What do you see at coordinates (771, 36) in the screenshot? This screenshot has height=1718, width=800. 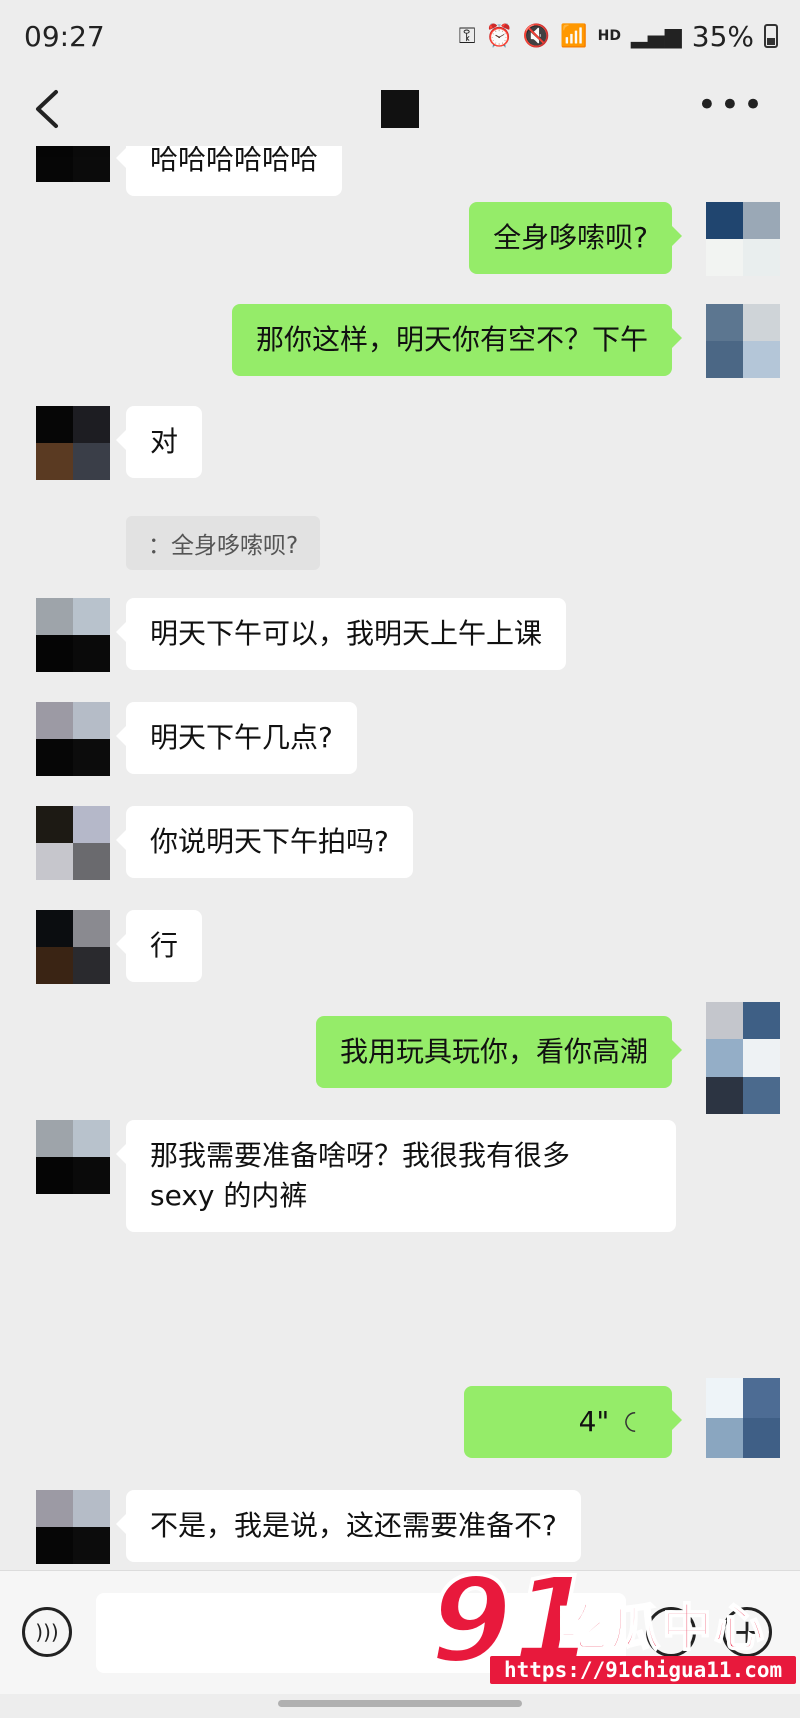 I see `battery-icon` at bounding box center [771, 36].